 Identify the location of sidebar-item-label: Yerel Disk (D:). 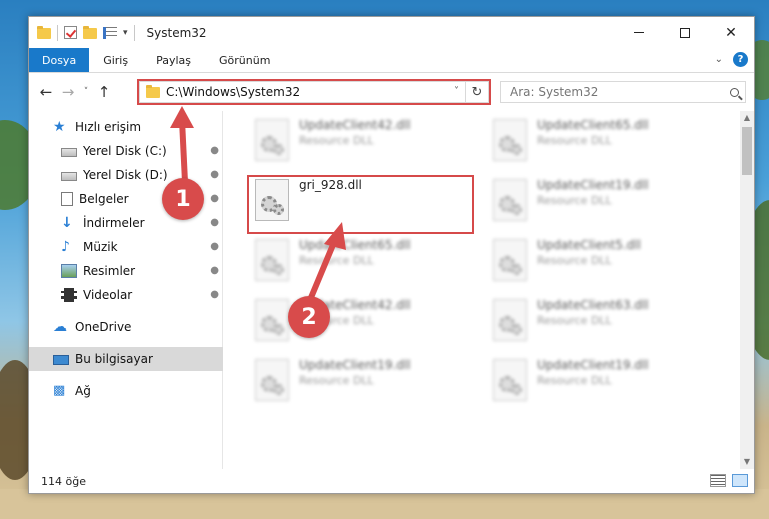
(125, 175).